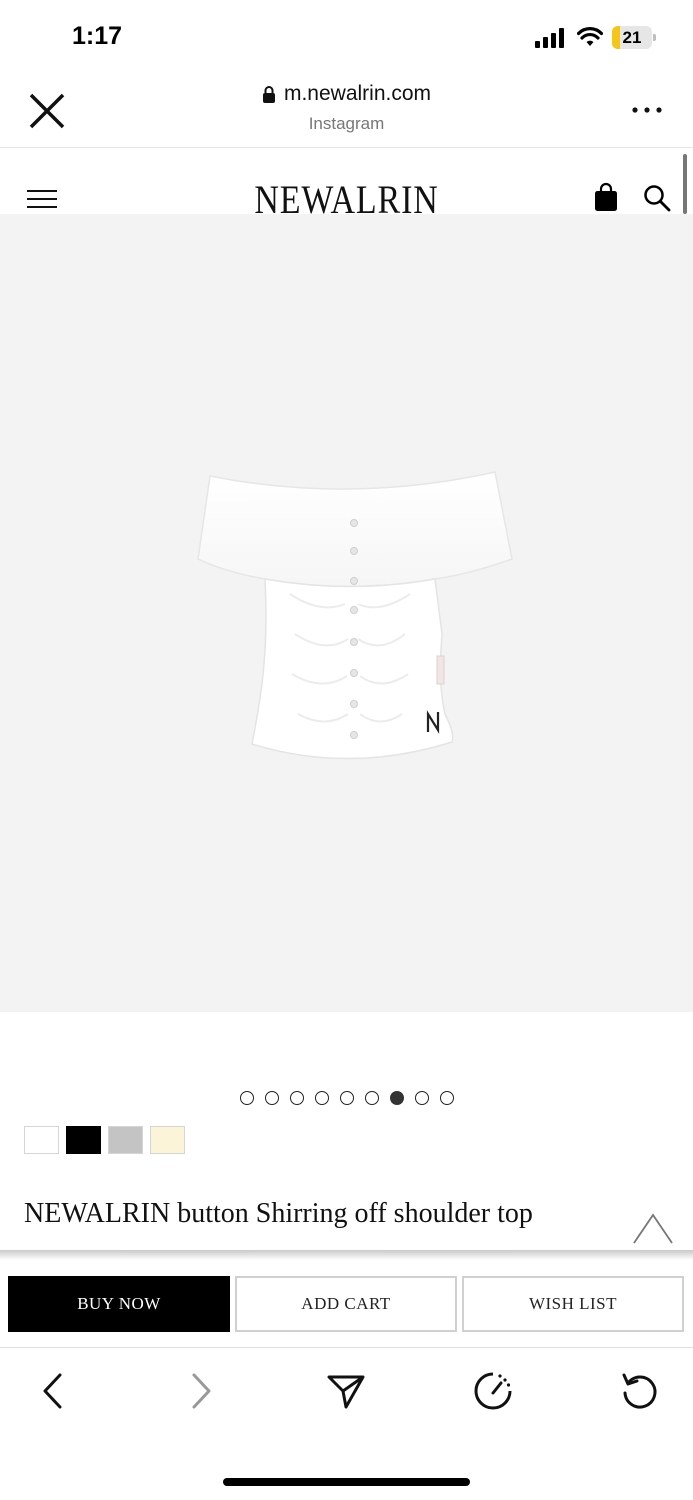 Image resolution: width=693 pixels, height=1500 pixels. Describe the element at coordinates (685, 184) in the screenshot. I see `page-scrollbar` at that location.